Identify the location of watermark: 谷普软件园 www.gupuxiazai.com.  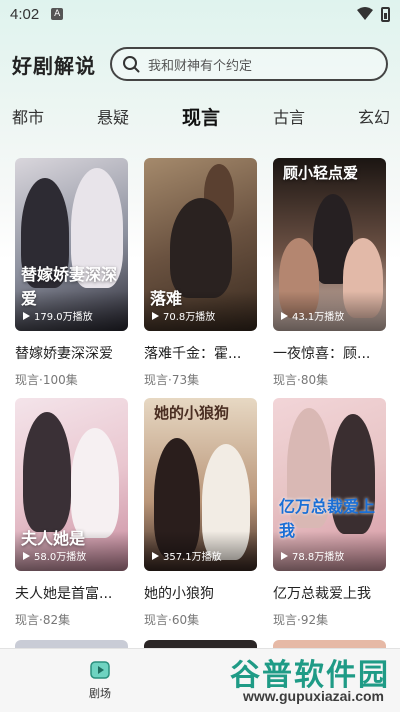
(305, 679).